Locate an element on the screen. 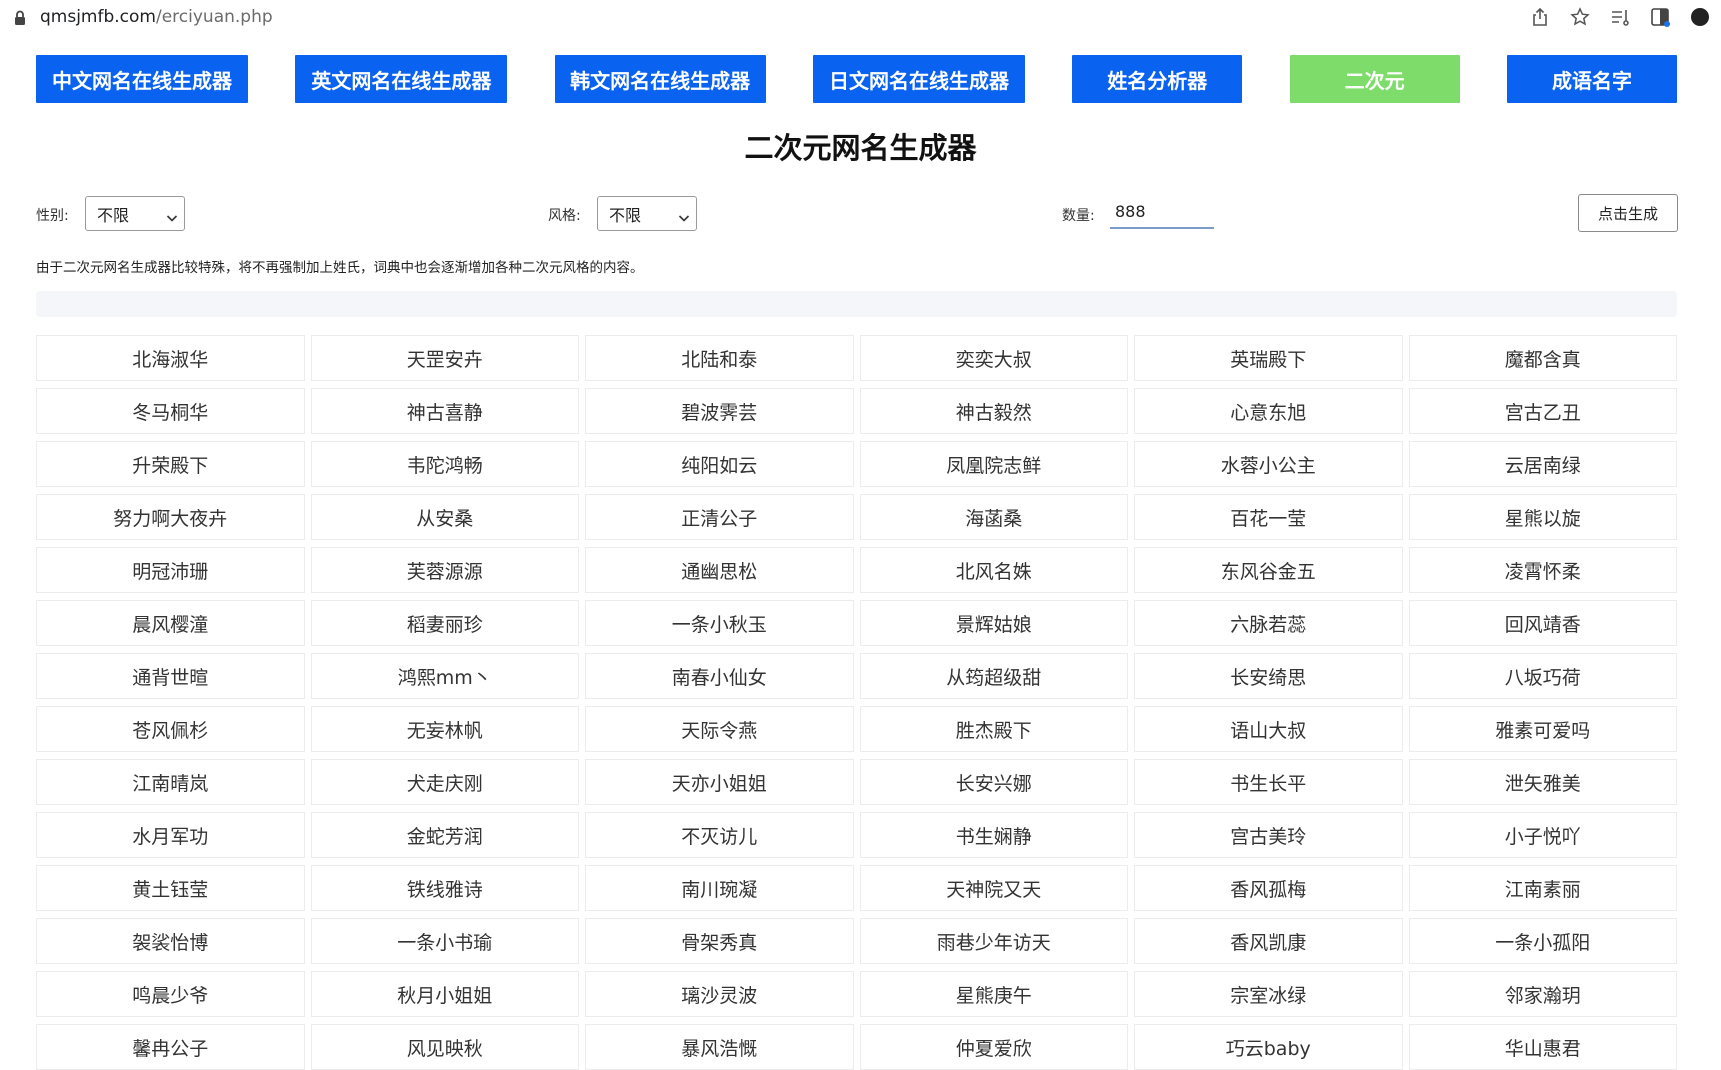 This screenshot has width=1721, height=1070. name-cell: 冬马桐华 is located at coordinates (170, 411).